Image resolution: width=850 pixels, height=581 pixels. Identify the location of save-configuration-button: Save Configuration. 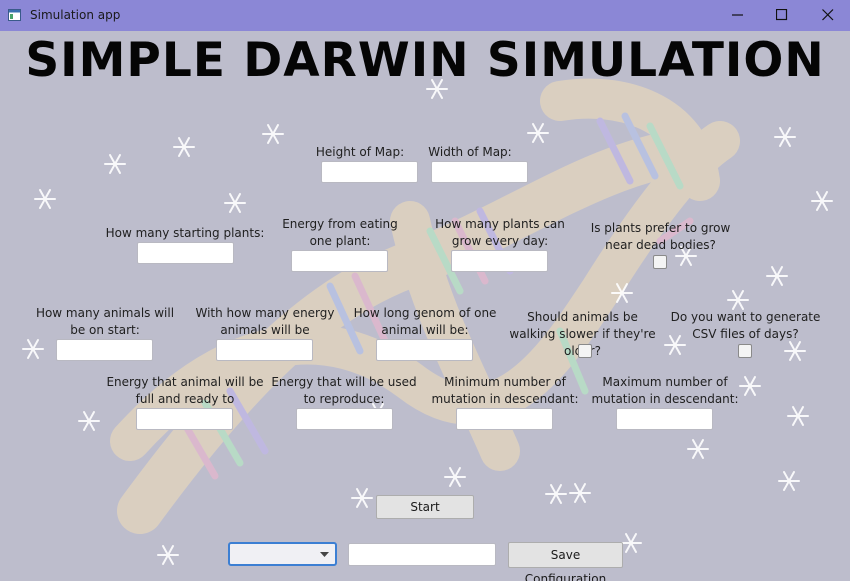
(565, 561).